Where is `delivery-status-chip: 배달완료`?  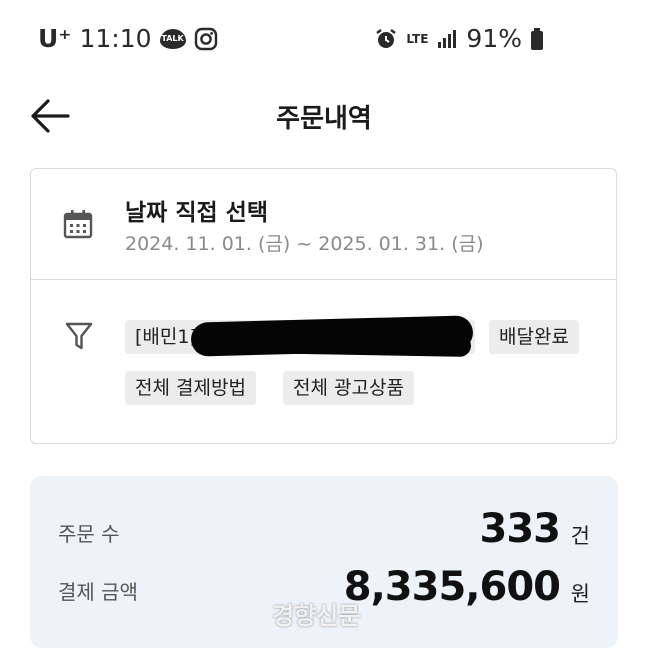 delivery-status-chip: 배달완료 is located at coordinates (534, 337).